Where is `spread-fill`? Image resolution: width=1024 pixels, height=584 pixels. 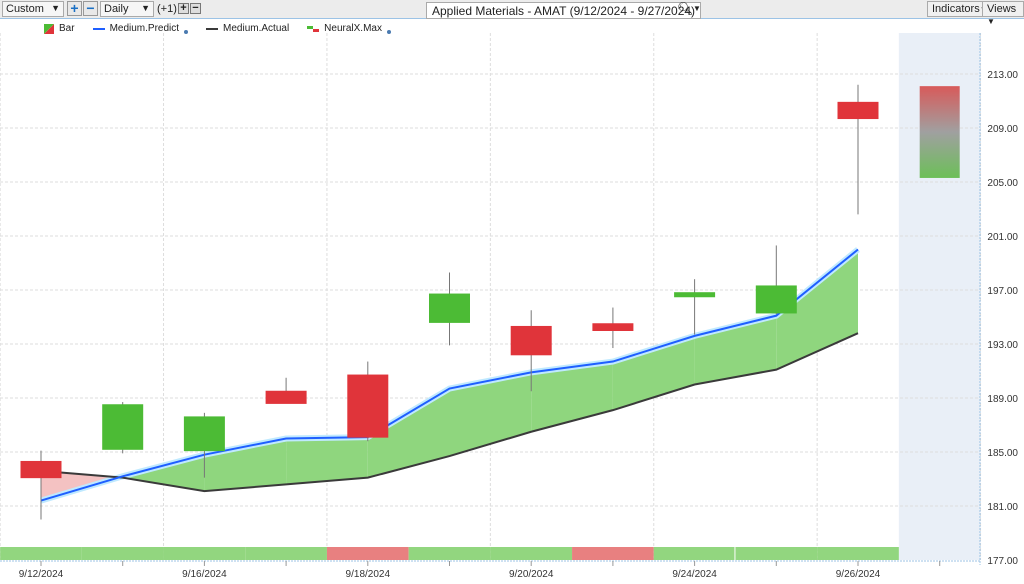 spread-fill is located at coordinates (327, 461).